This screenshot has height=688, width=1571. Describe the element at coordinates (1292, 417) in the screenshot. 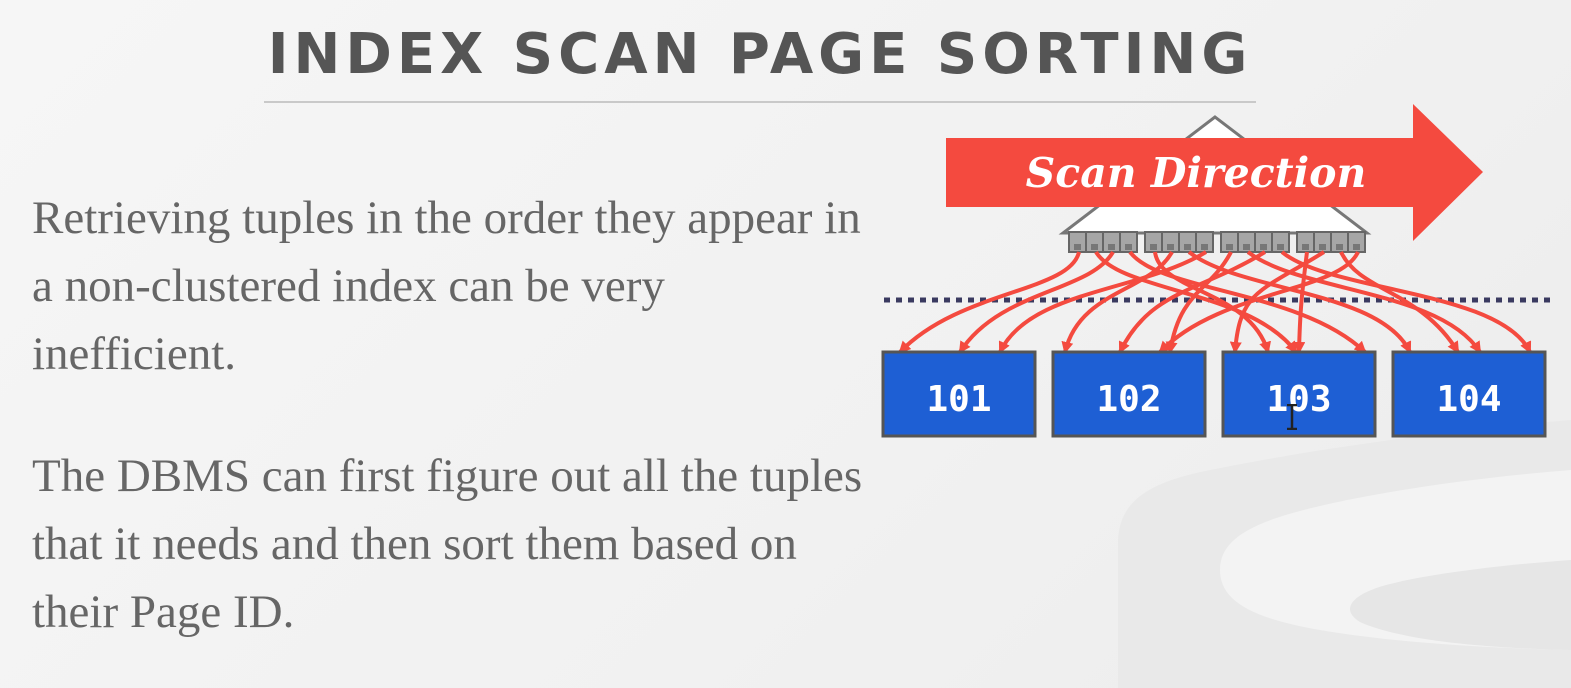

I see `text-cursor-icon` at that location.